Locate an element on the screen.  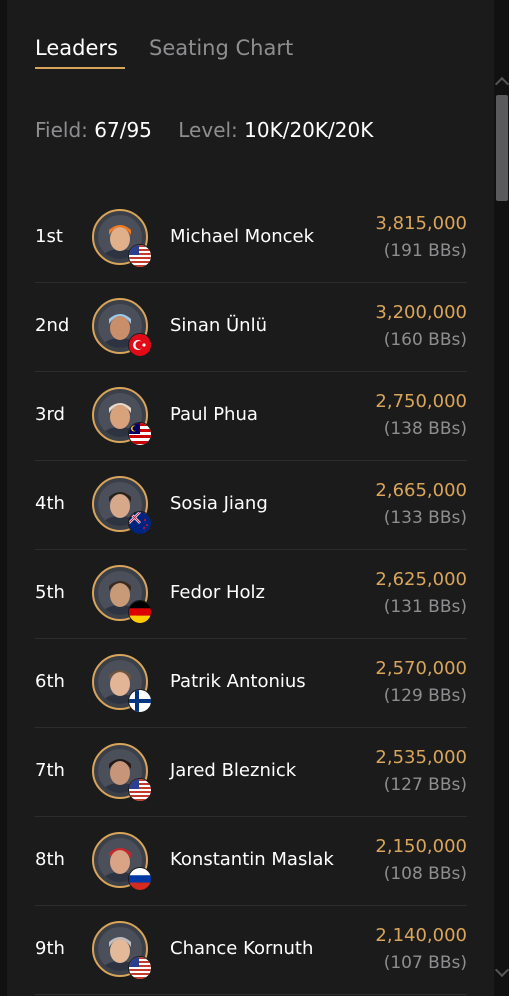
player-name: Fedor Holz is located at coordinates (217, 592).